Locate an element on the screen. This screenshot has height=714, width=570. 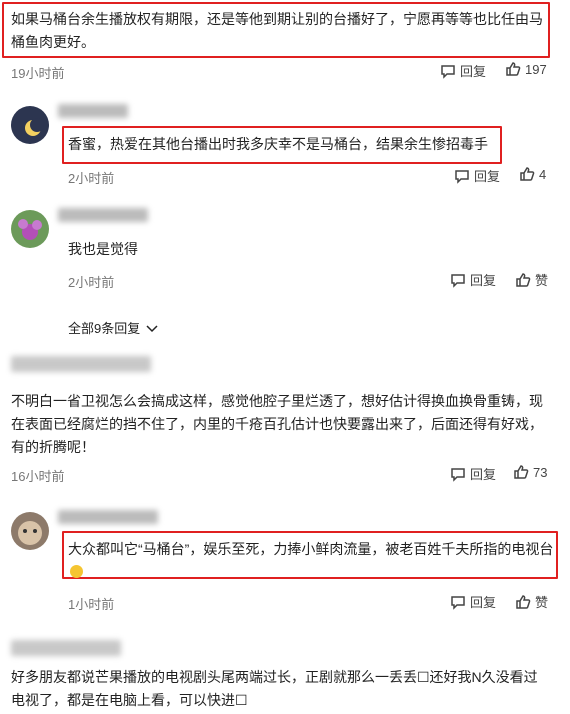
chevron-down-icon is located at coordinates (152, 328).